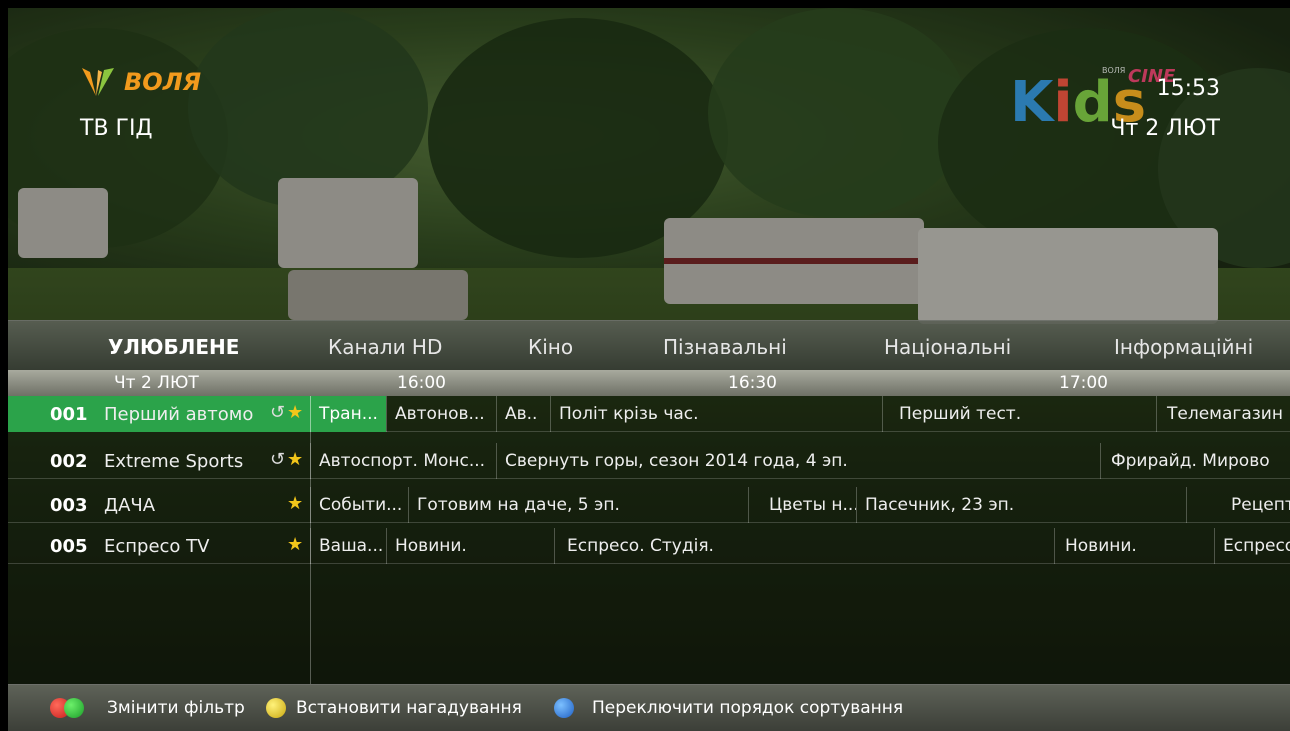 This screenshot has height=731, width=1290. What do you see at coordinates (1165, 128) in the screenshot?
I see `current-date: Чт 2 ЛЮТ` at bounding box center [1165, 128].